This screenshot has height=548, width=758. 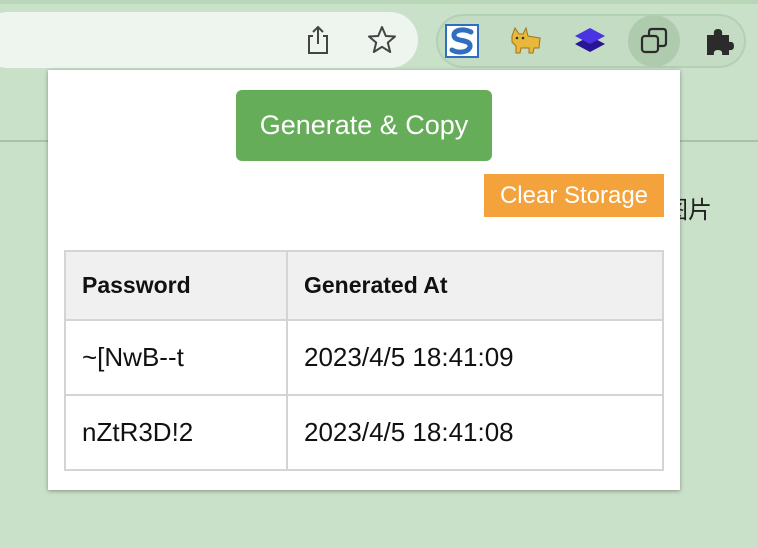 I want to click on address-bar, so click(x=209, y=40).